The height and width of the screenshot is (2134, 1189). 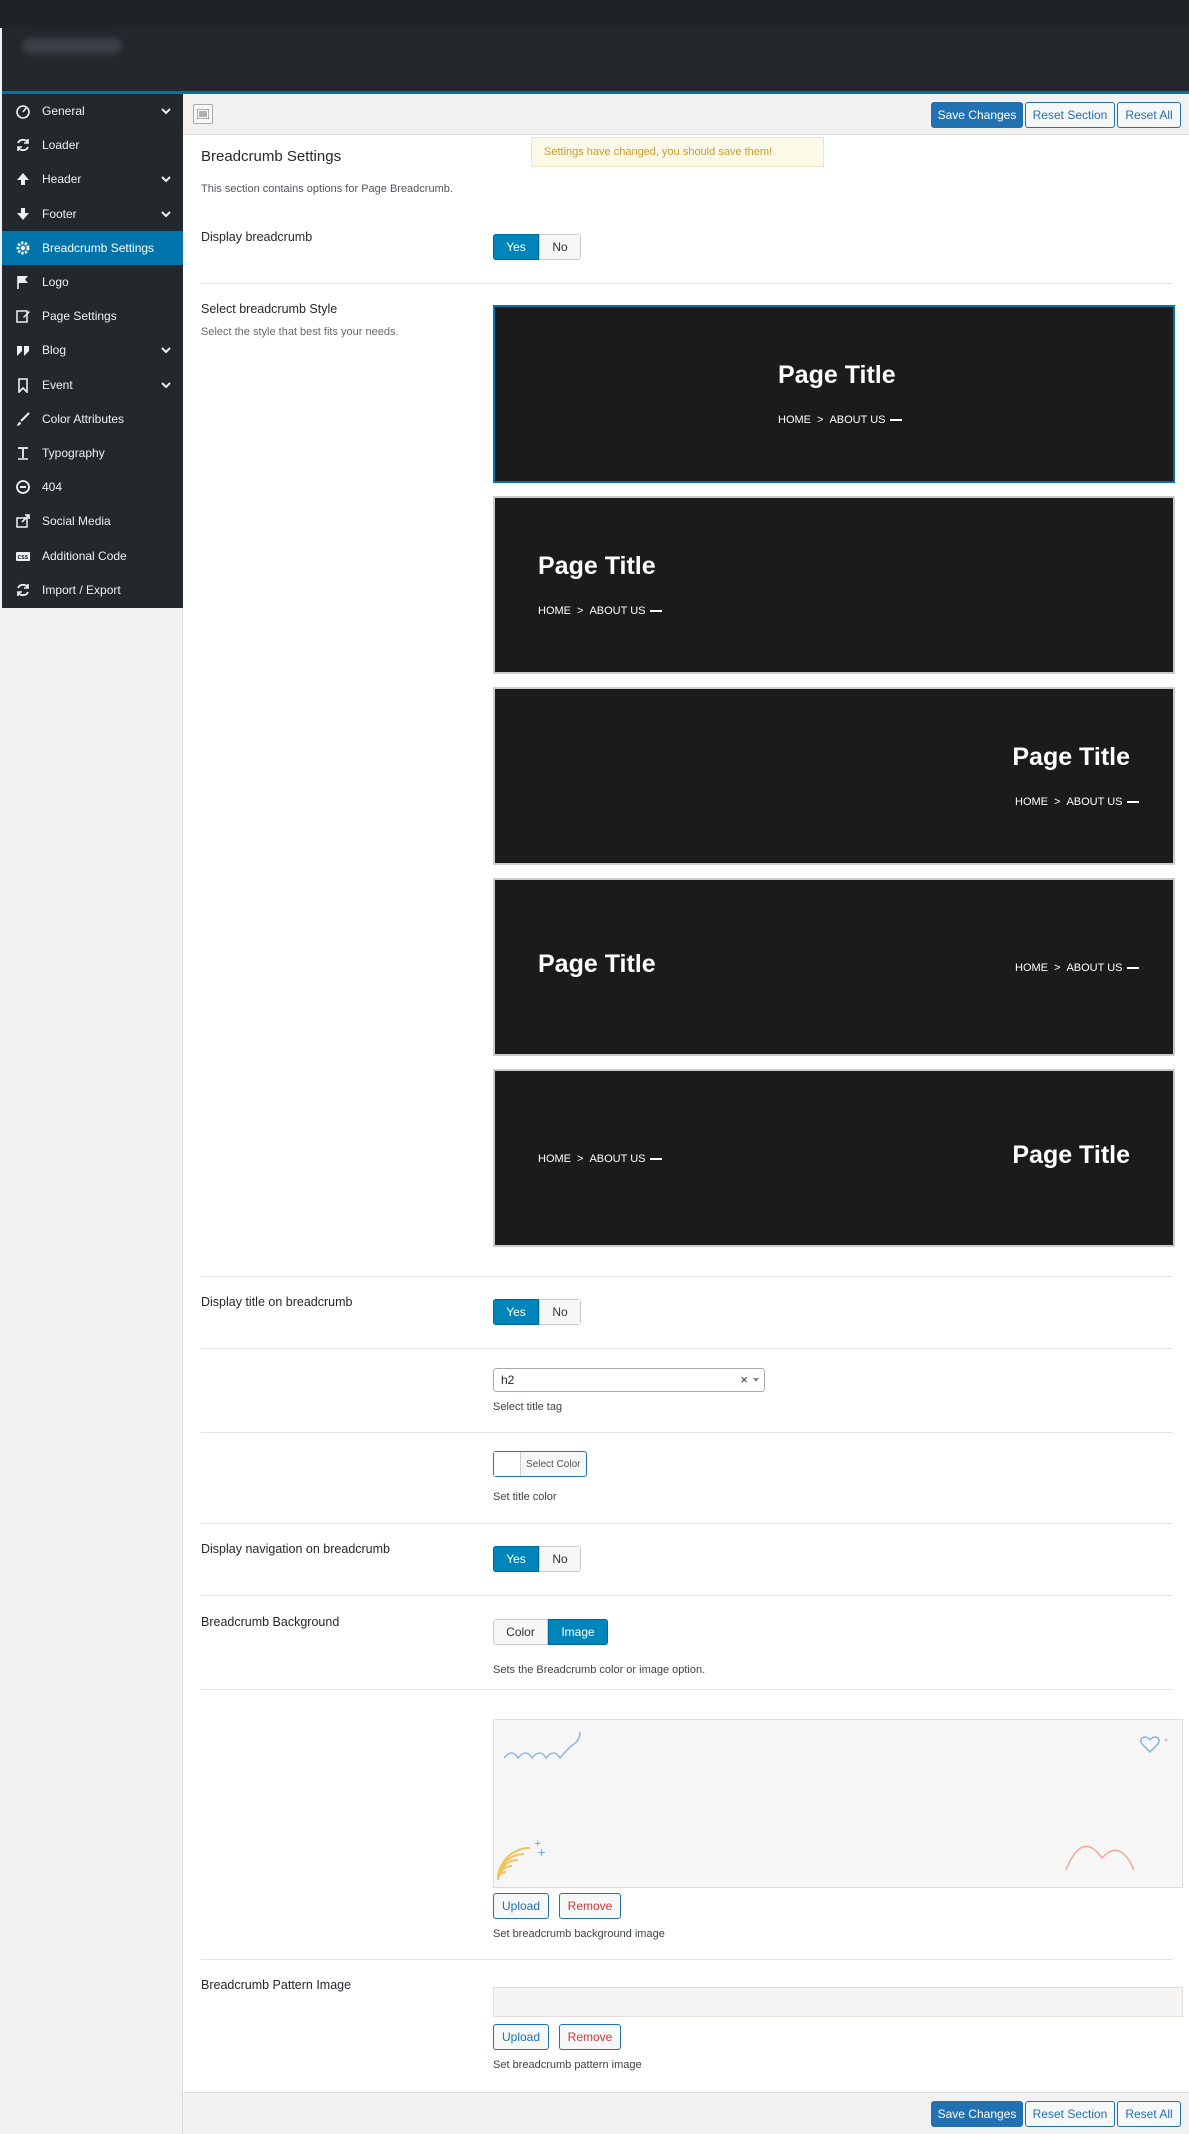 What do you see at coordinates (92, 111) in the screenshot?
I see `sidebar-item-general: General` at bounding box center [92, 111].